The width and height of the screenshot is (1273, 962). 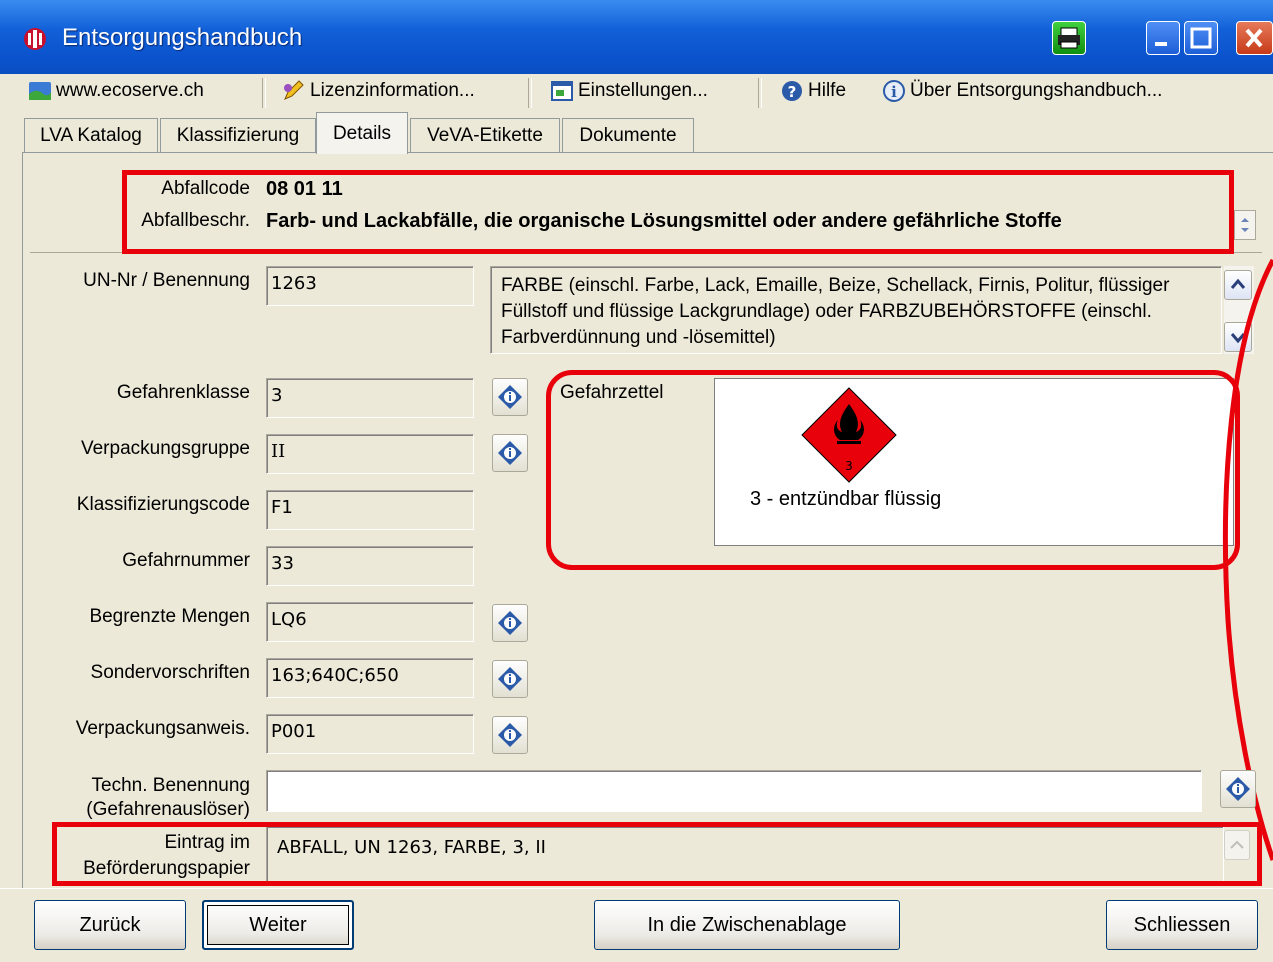 I want to click on next-button: Weiter, so click(x=278, y=925).